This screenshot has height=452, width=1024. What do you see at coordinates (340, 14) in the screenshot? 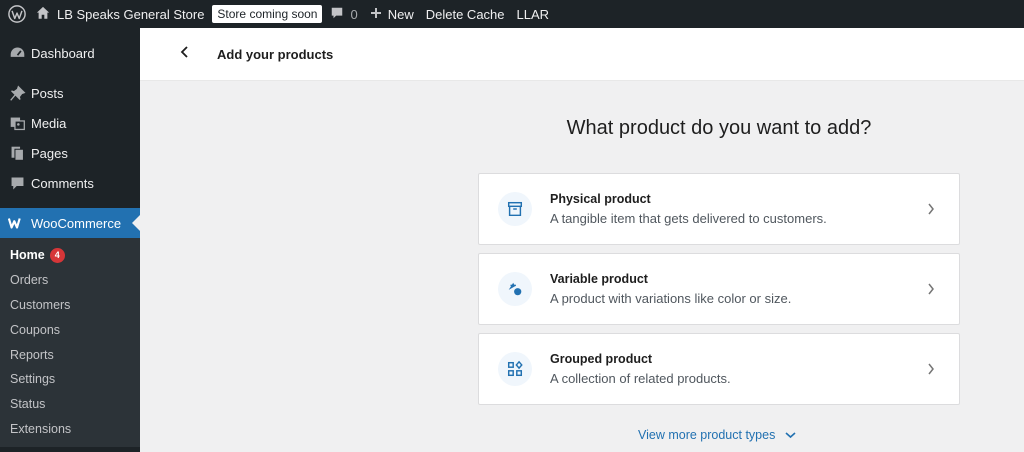
I see `comment-bubble-icon` at bounding box center [340, 14].